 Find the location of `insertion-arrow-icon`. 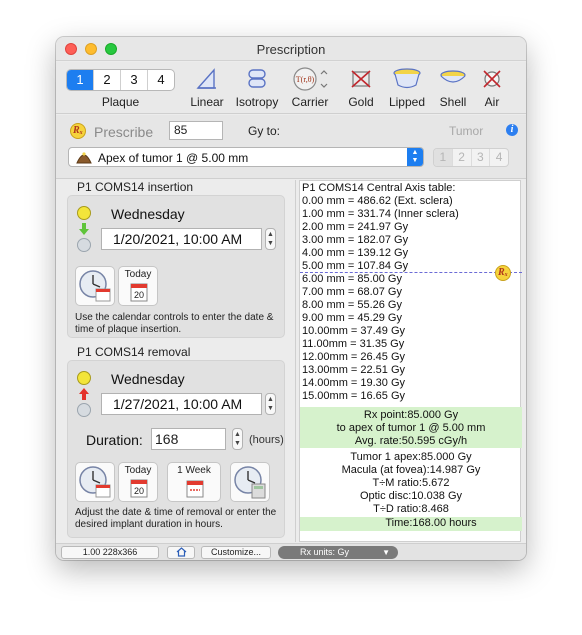

insertion-arrow-icon is located at coordinates (84, 229).